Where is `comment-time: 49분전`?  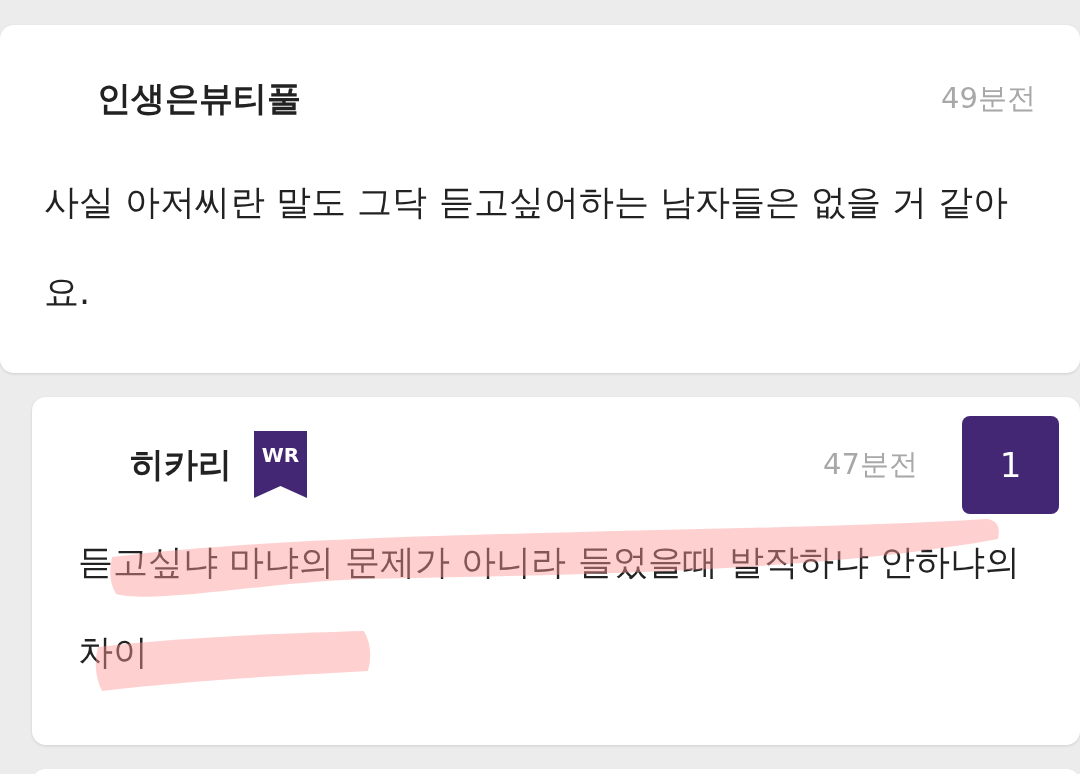
comment-time: 49분전 is located at coordinates (988, 98).